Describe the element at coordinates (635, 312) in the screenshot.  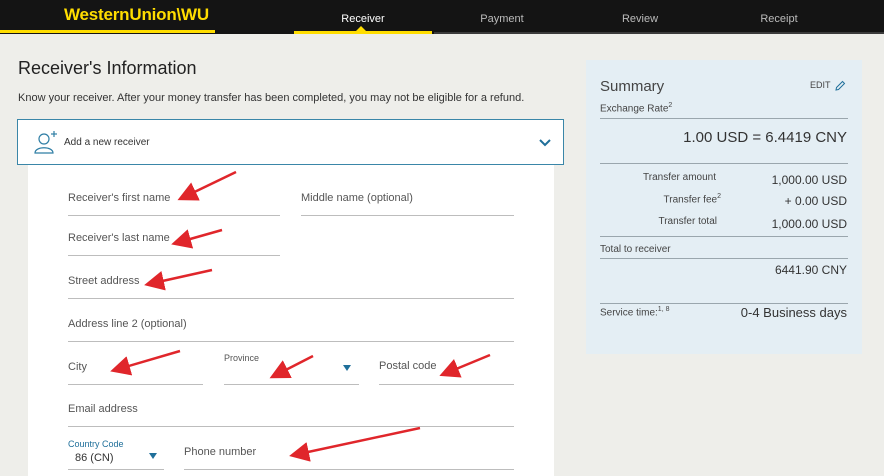
I see `service-time-label: Service time:1, 8` at that location.